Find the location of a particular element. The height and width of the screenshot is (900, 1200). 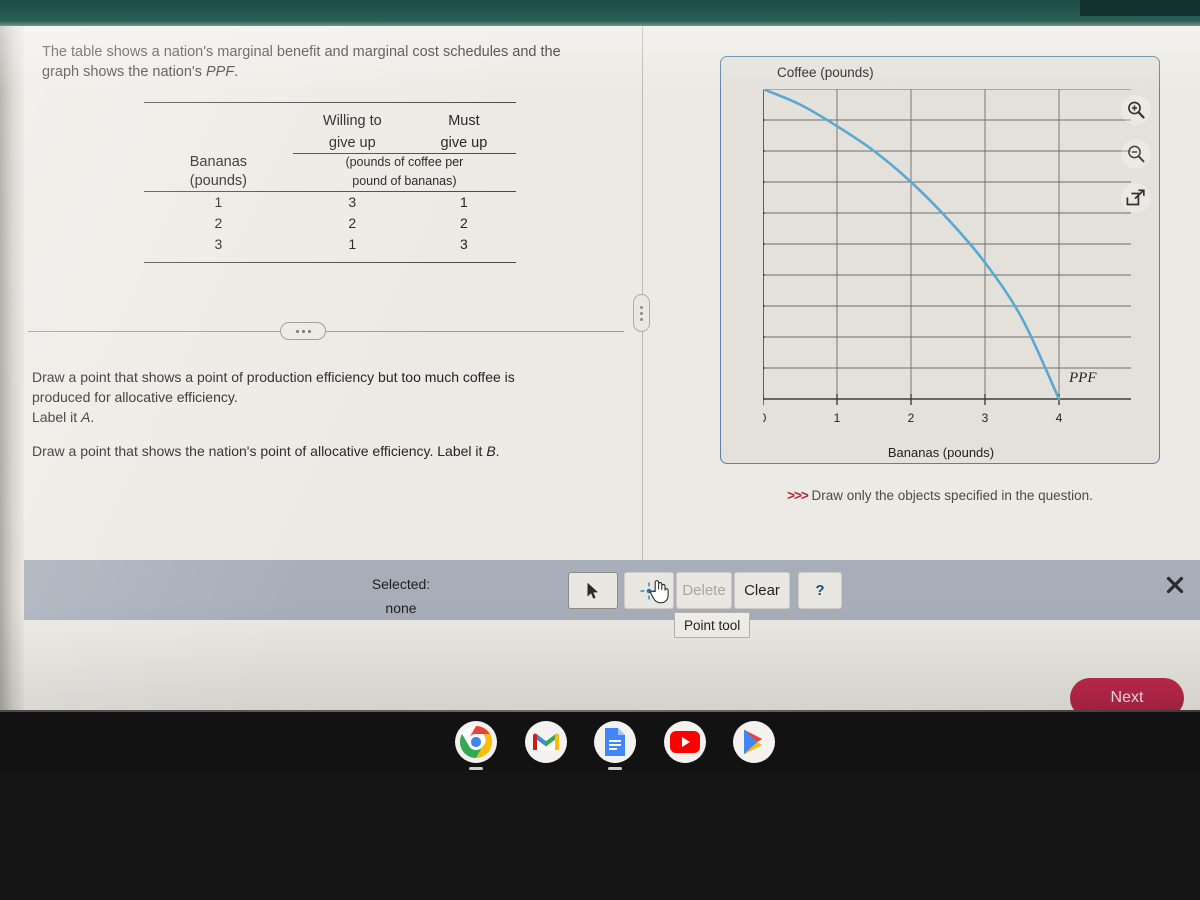

delete-button: Delete is located at coordinates (704, 590).